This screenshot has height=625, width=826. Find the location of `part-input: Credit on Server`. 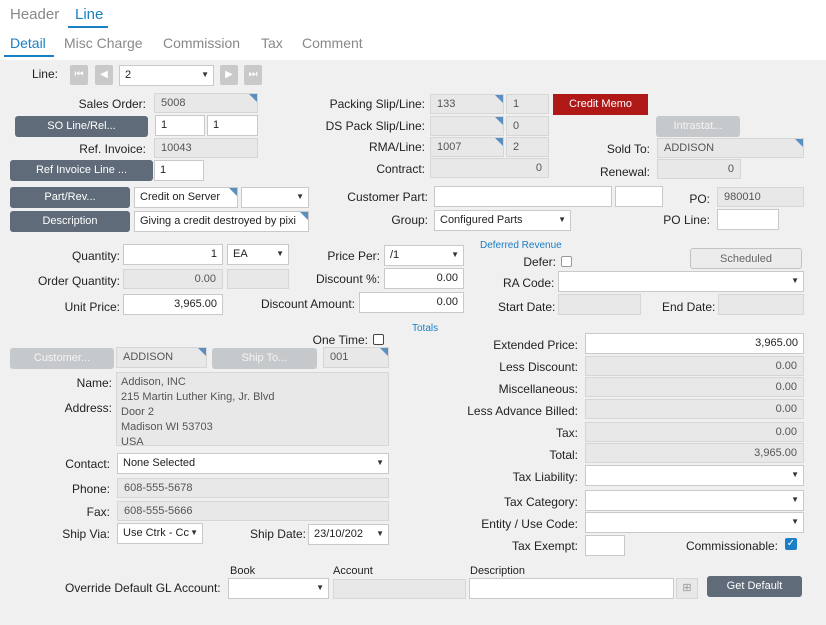

part-input: Credit on Server is located at coordinates (186, 197).